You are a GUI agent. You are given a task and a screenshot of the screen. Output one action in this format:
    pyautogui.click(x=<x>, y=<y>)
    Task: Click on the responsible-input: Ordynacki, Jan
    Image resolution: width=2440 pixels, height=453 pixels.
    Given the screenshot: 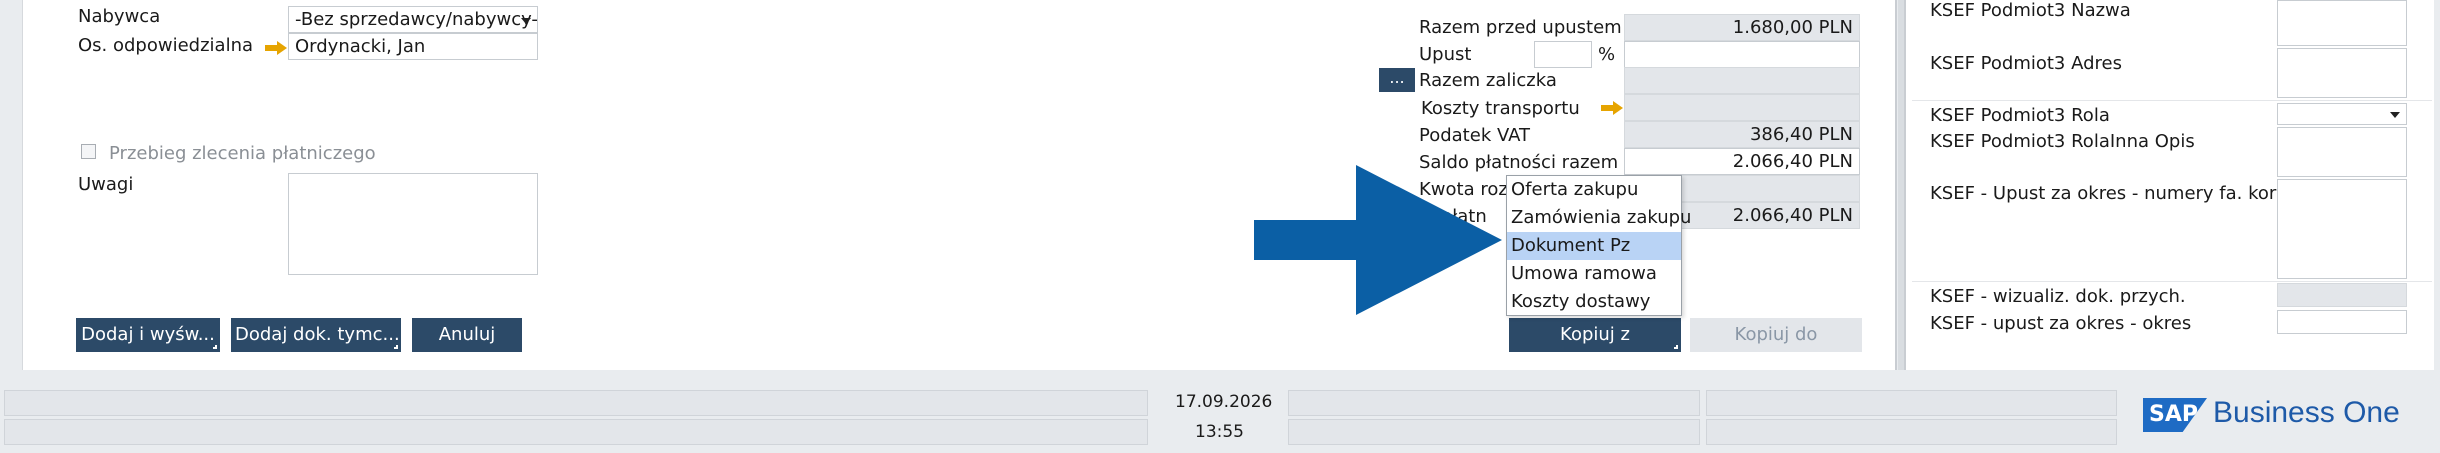 What is the action you would take?
    pyautogui.click(x=413, y=46)
    